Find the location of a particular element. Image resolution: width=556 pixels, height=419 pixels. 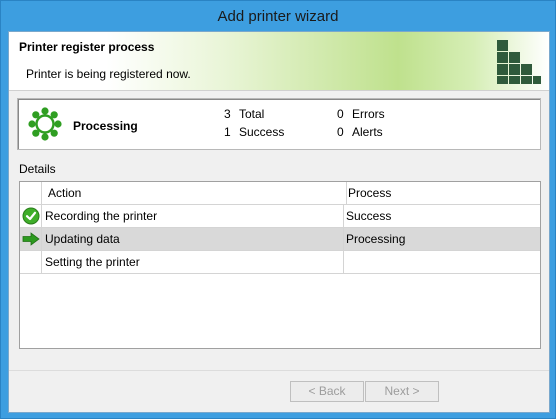

status-label: Processing is located at coordinates (105, 126).